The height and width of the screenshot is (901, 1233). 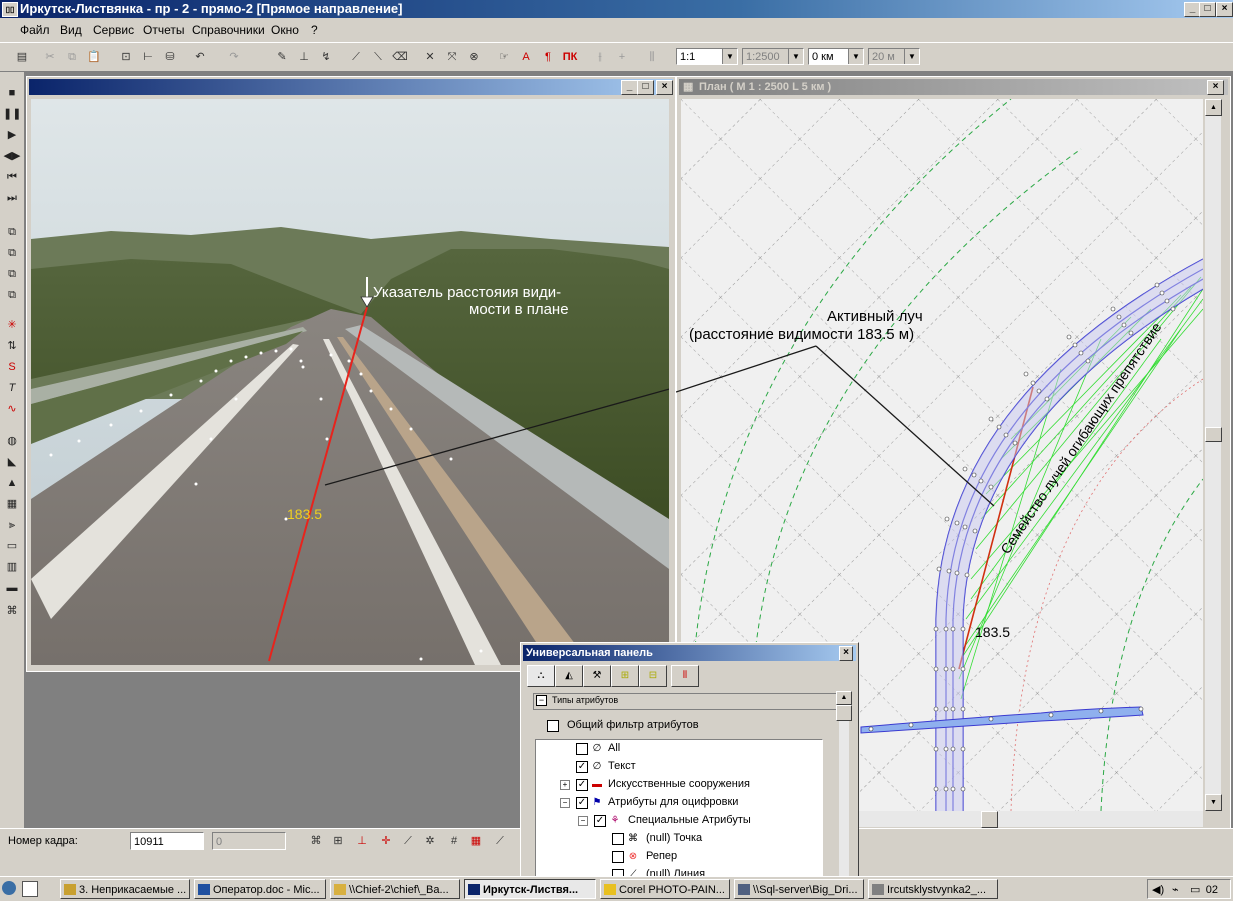 What do you see at coordinates (12, 93) in the screenshot?
I see `stop-icon: ■` at bounding box center [12, 93].